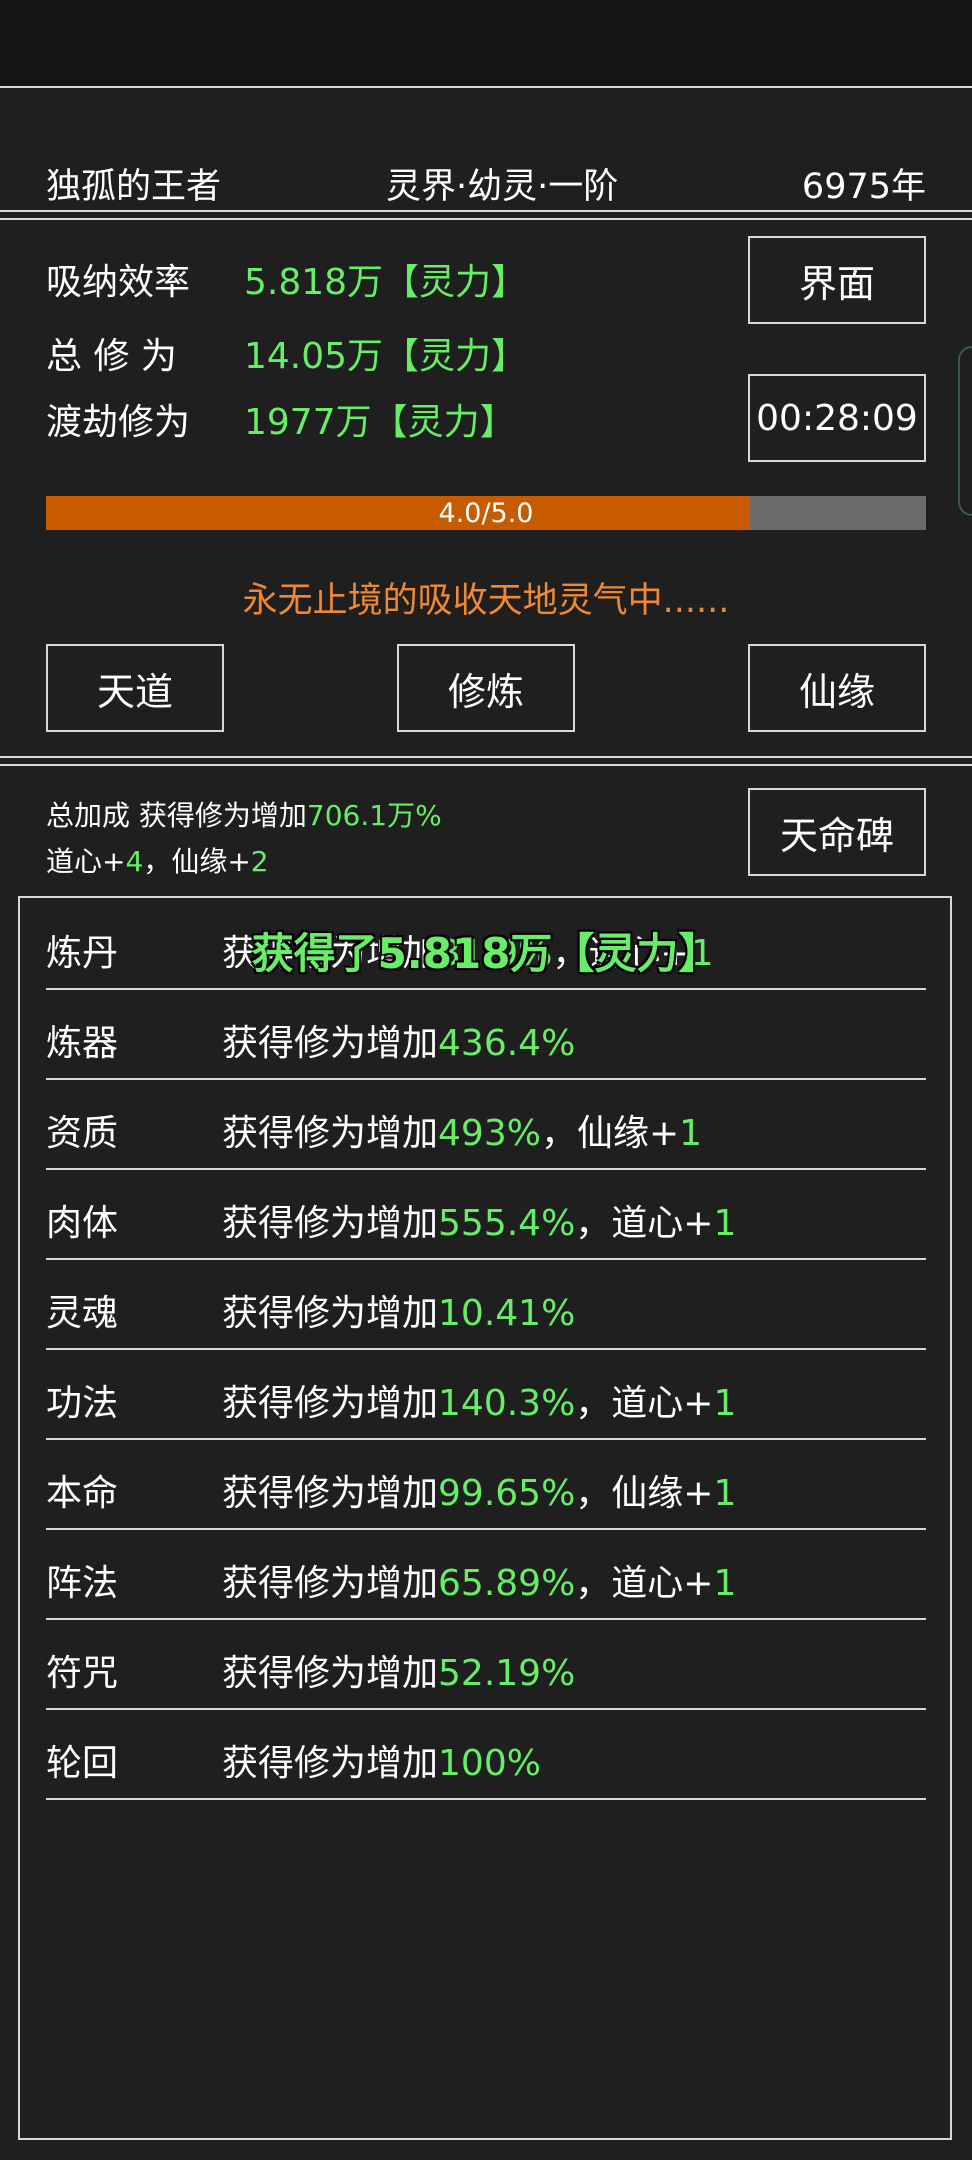  What do you see at coordinates (82, 1133) in the screenshot?
I see `list-item-key: 资质` at bounding box center [82, 1133].